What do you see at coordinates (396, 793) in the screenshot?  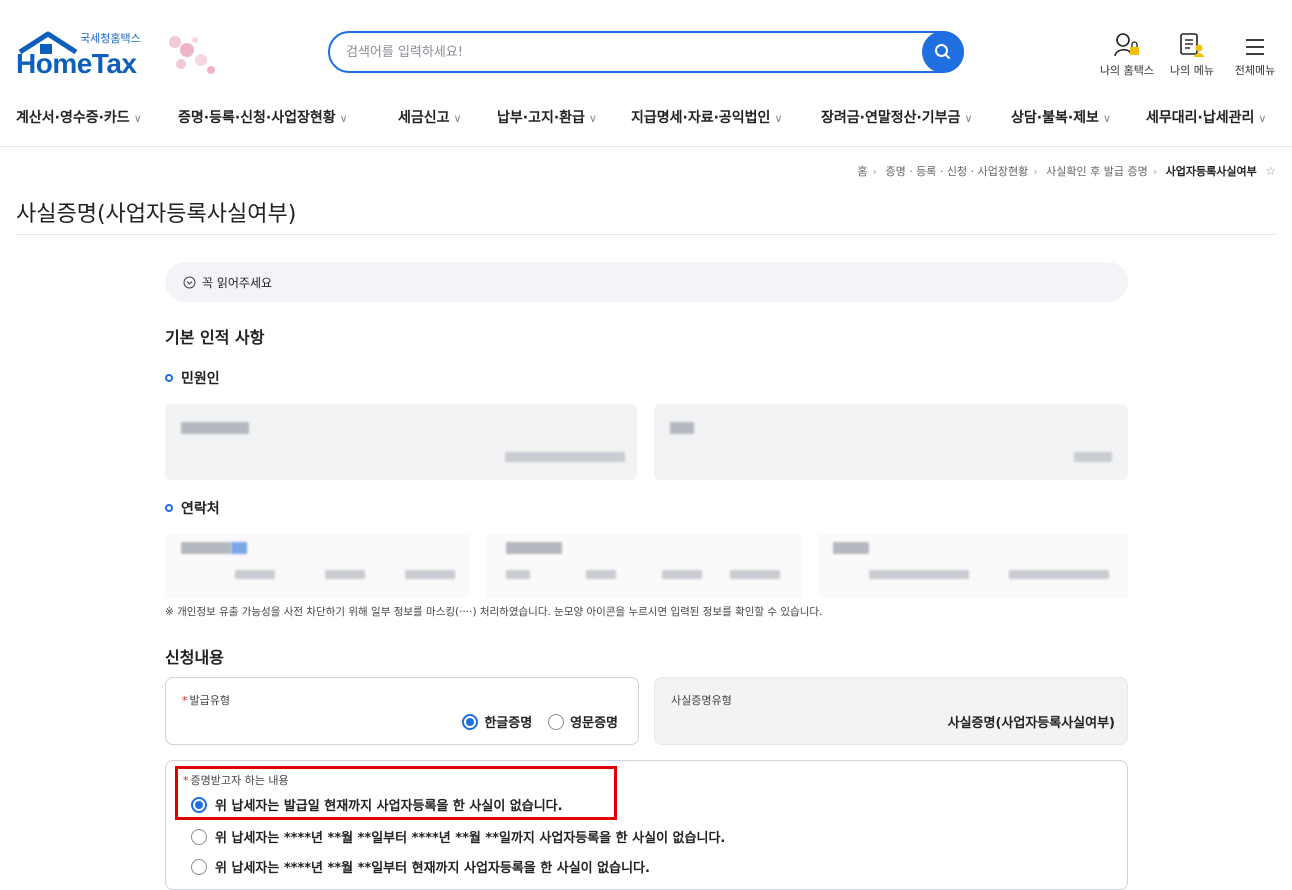 I see `highlight-box` at bounding box center [396, 793].